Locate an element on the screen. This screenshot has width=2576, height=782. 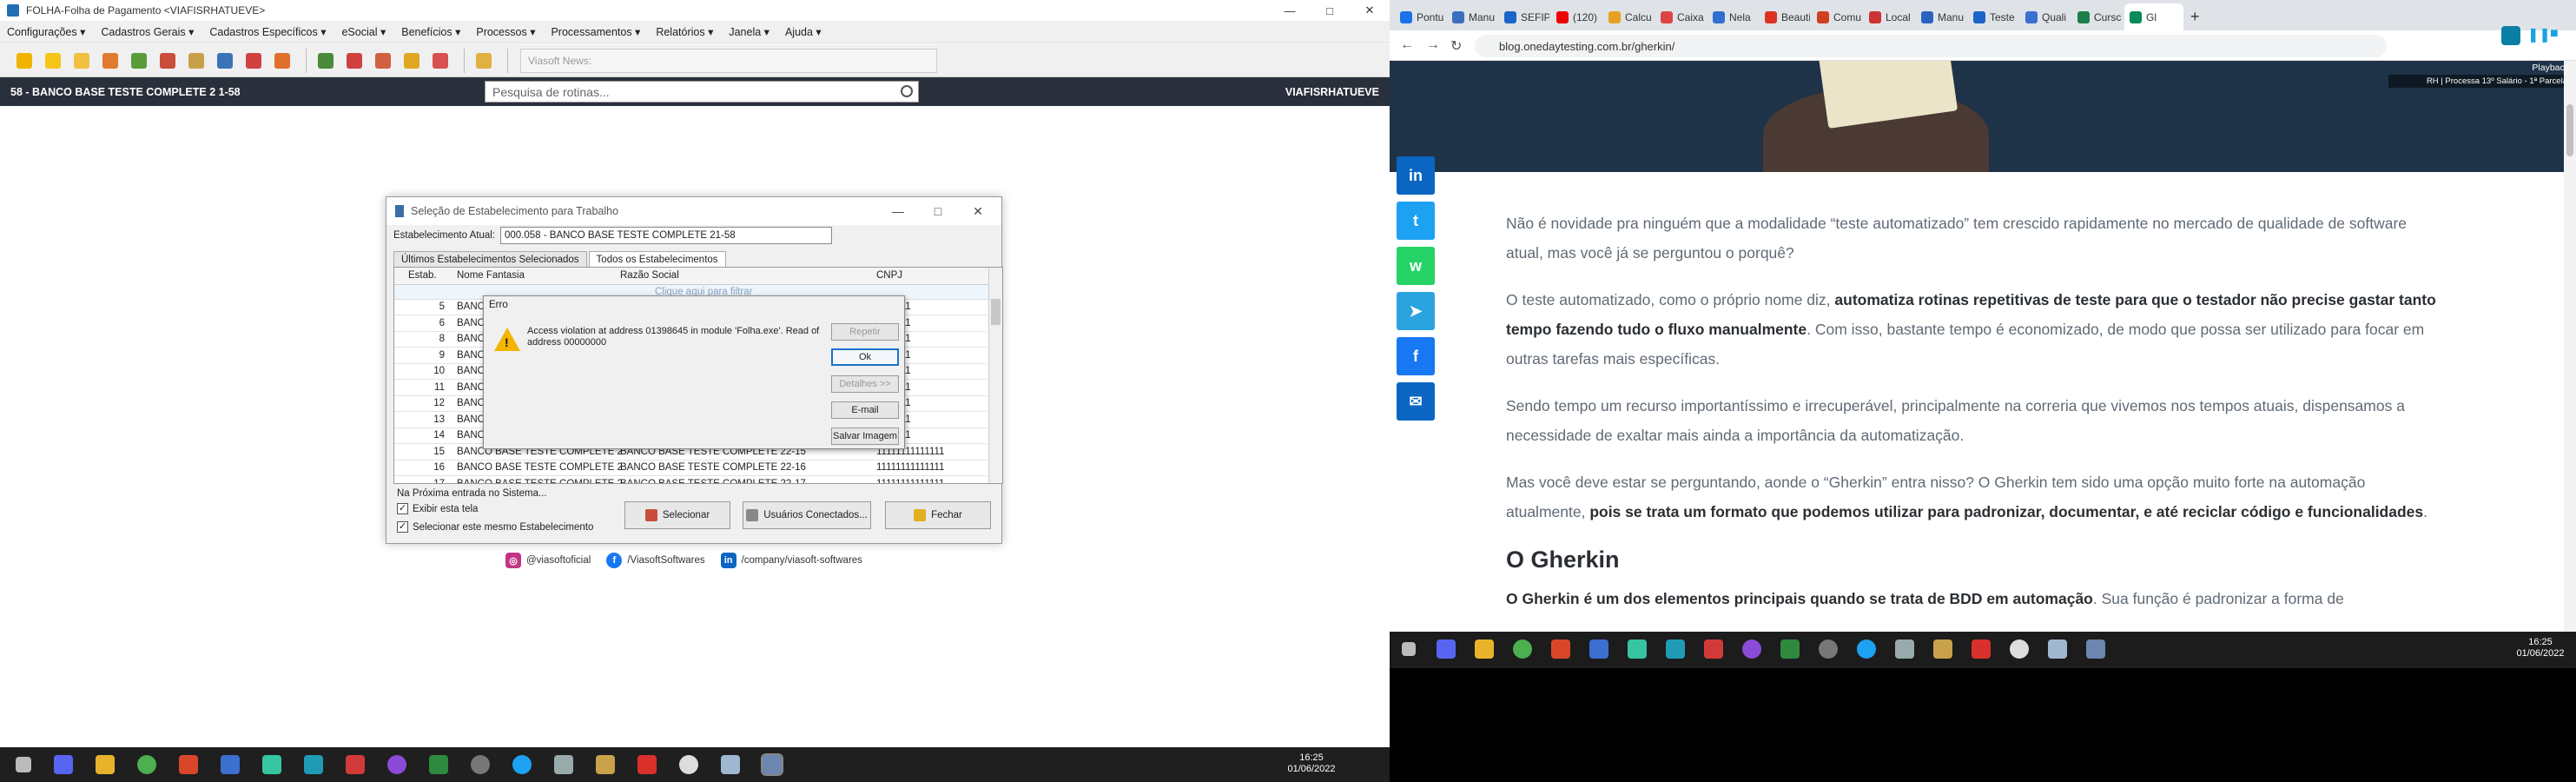
repeat-button: Repetir is located at coordinates (865, 332).